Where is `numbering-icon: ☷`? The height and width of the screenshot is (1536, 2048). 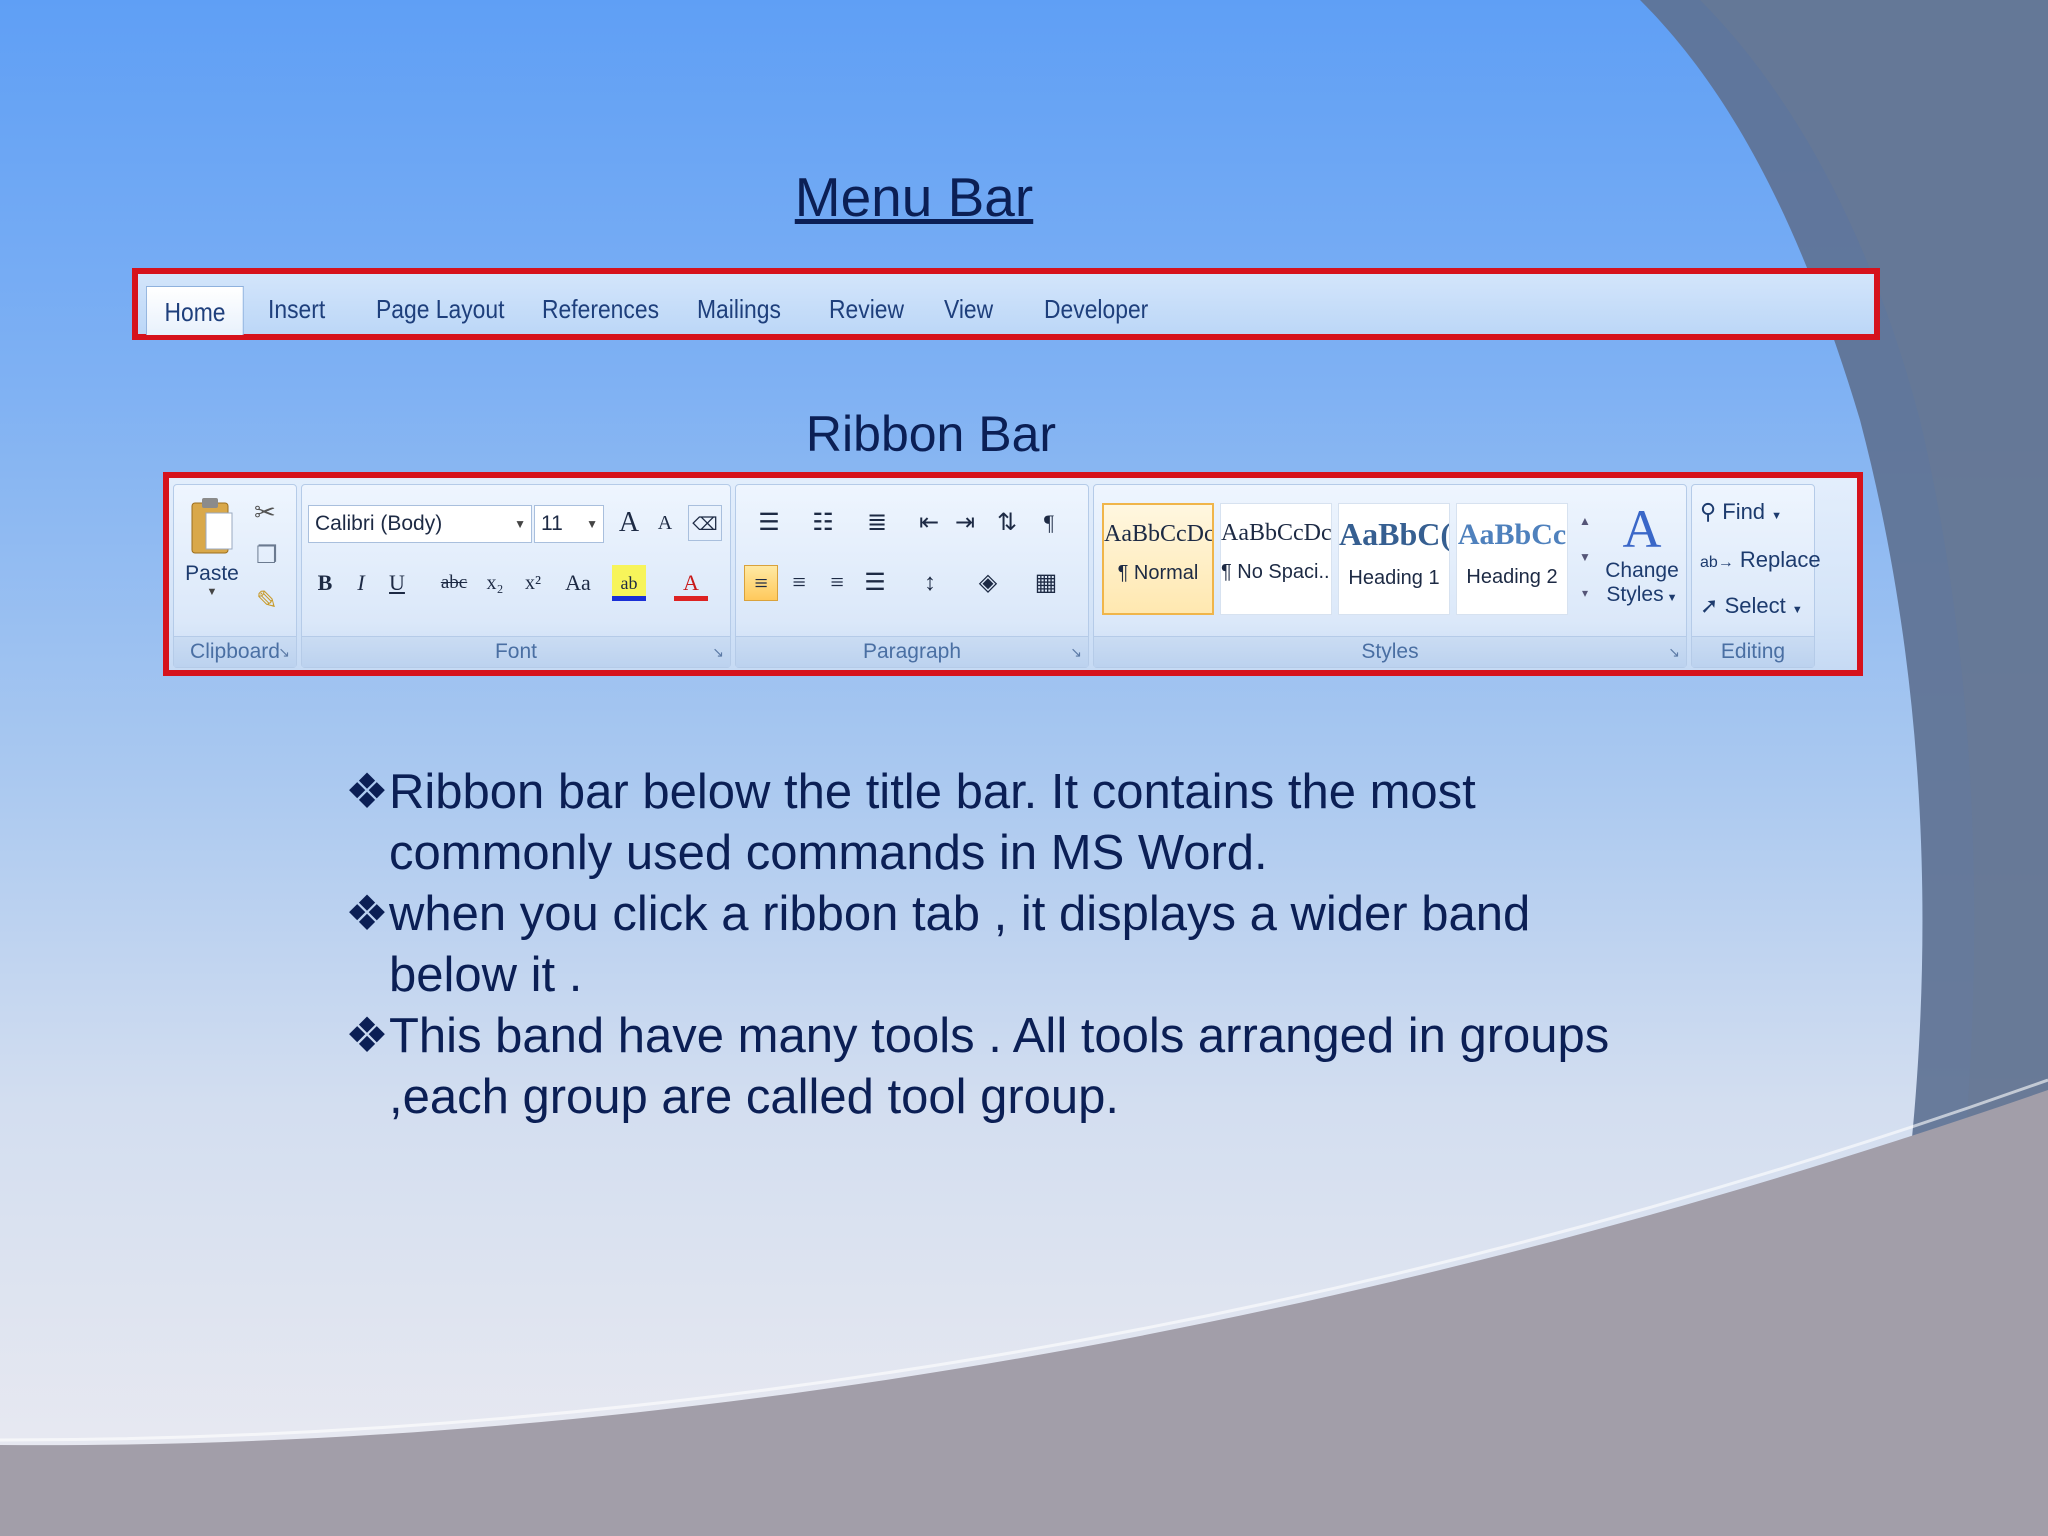
numbering-icon: ☷ is located at coordinates (823, 523).